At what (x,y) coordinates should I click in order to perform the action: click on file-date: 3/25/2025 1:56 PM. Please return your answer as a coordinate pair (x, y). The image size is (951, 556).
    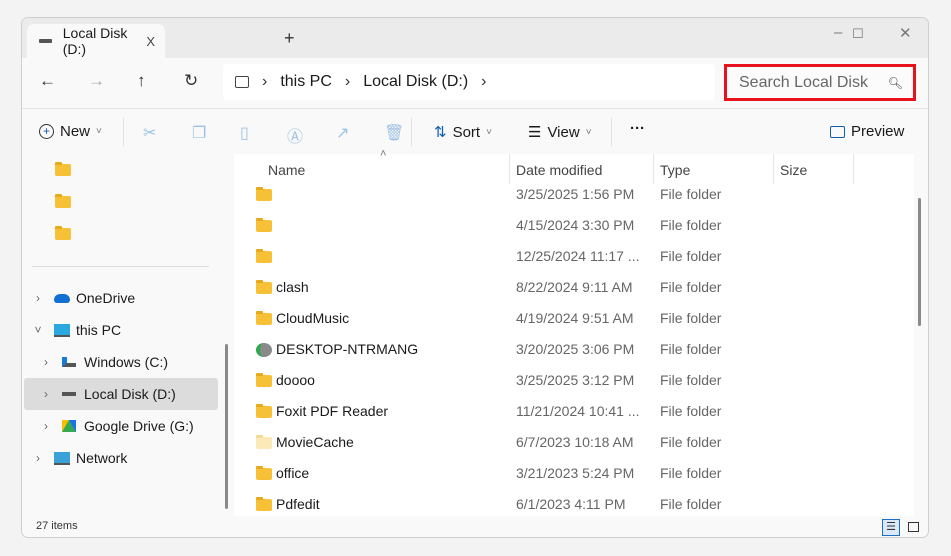
    Looking at the image, I should click on (575, 194).